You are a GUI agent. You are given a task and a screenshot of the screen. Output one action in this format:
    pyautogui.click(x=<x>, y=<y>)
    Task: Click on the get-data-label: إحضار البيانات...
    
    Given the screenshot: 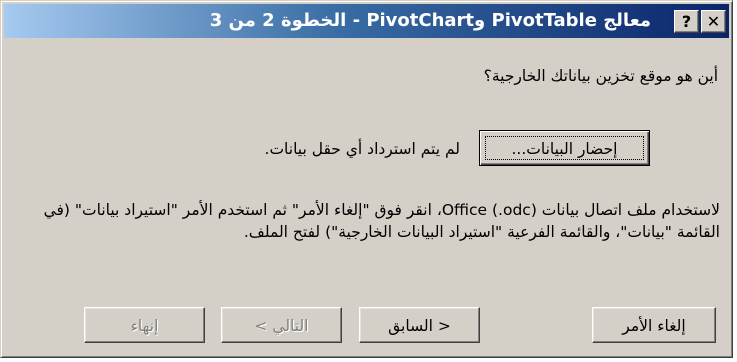 What is the action you would take?
    pyautogui.click(x=564, y=148)
    